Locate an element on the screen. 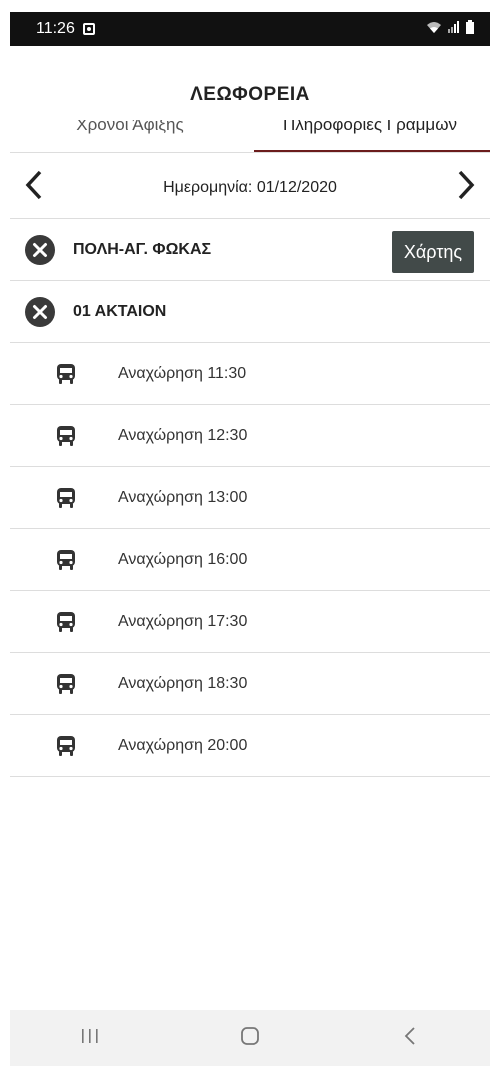 Image resolution: width=490 pixels, height=1075 pixels. recent-apps-button is located at coordinates (90, 1038).